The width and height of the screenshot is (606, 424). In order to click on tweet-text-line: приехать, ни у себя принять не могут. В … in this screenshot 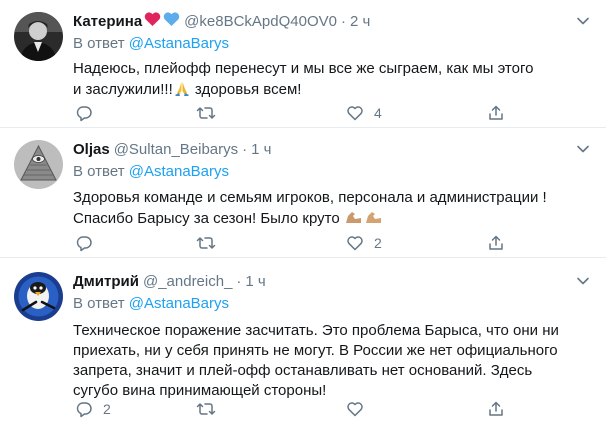, I will do `click(315, 350)`.